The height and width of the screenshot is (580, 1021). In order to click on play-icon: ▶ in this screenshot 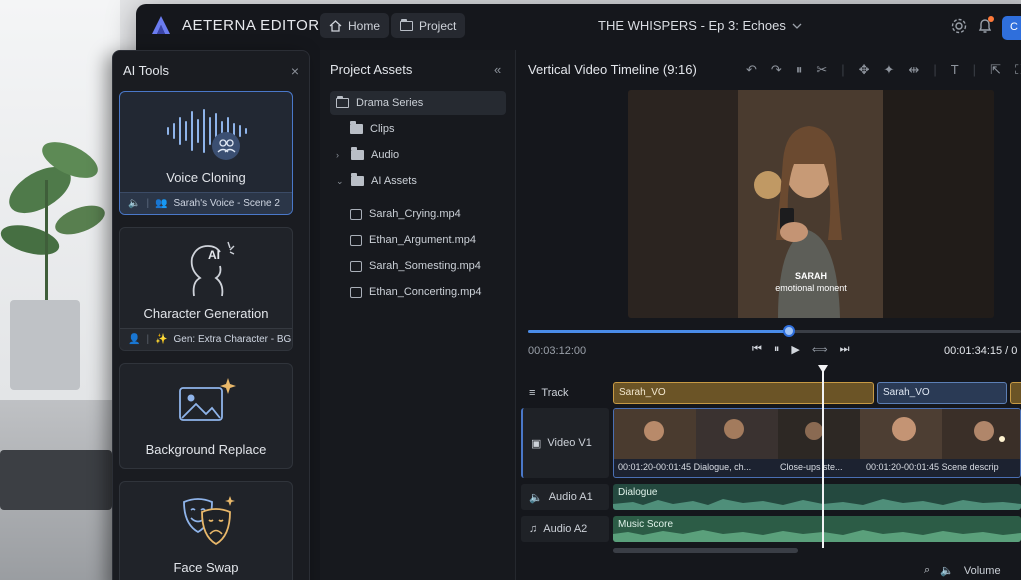, I will do `click(795, 349)`.